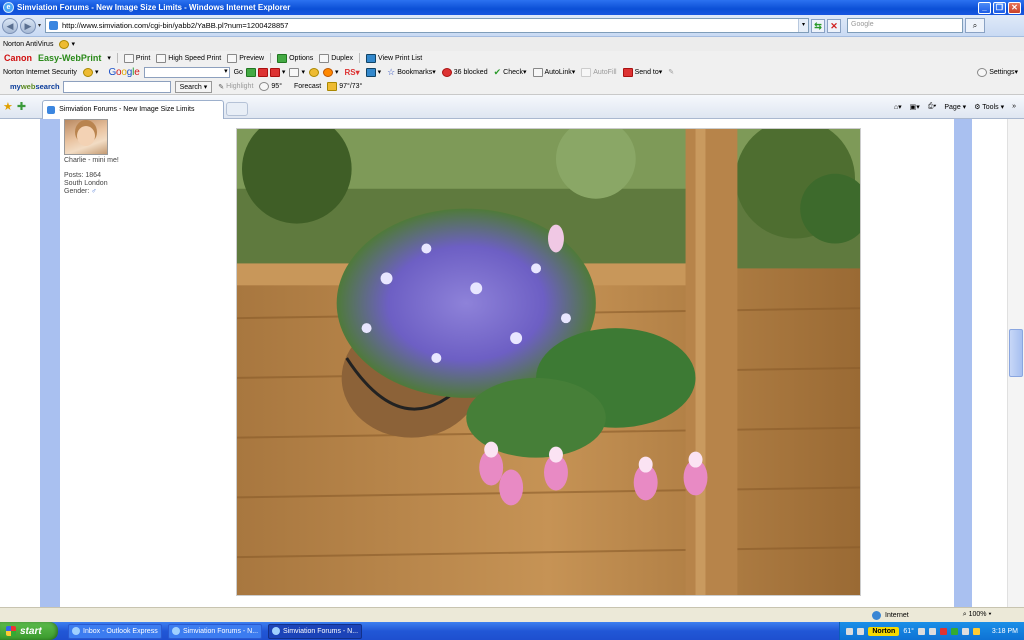  Describe the element at coordinates (512, 614) in the screenshot. I see `status-bar: Internet ⌕ 100% ▾` at that location.